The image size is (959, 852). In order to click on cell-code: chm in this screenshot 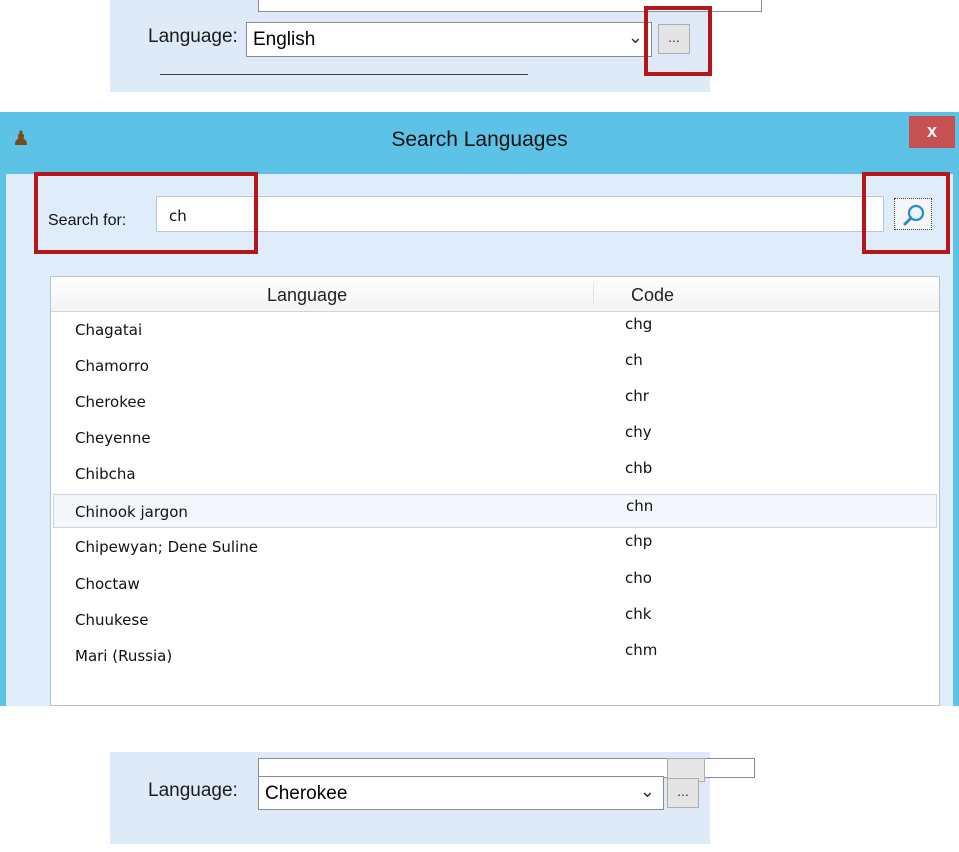, I will do `click(641, 650)`.